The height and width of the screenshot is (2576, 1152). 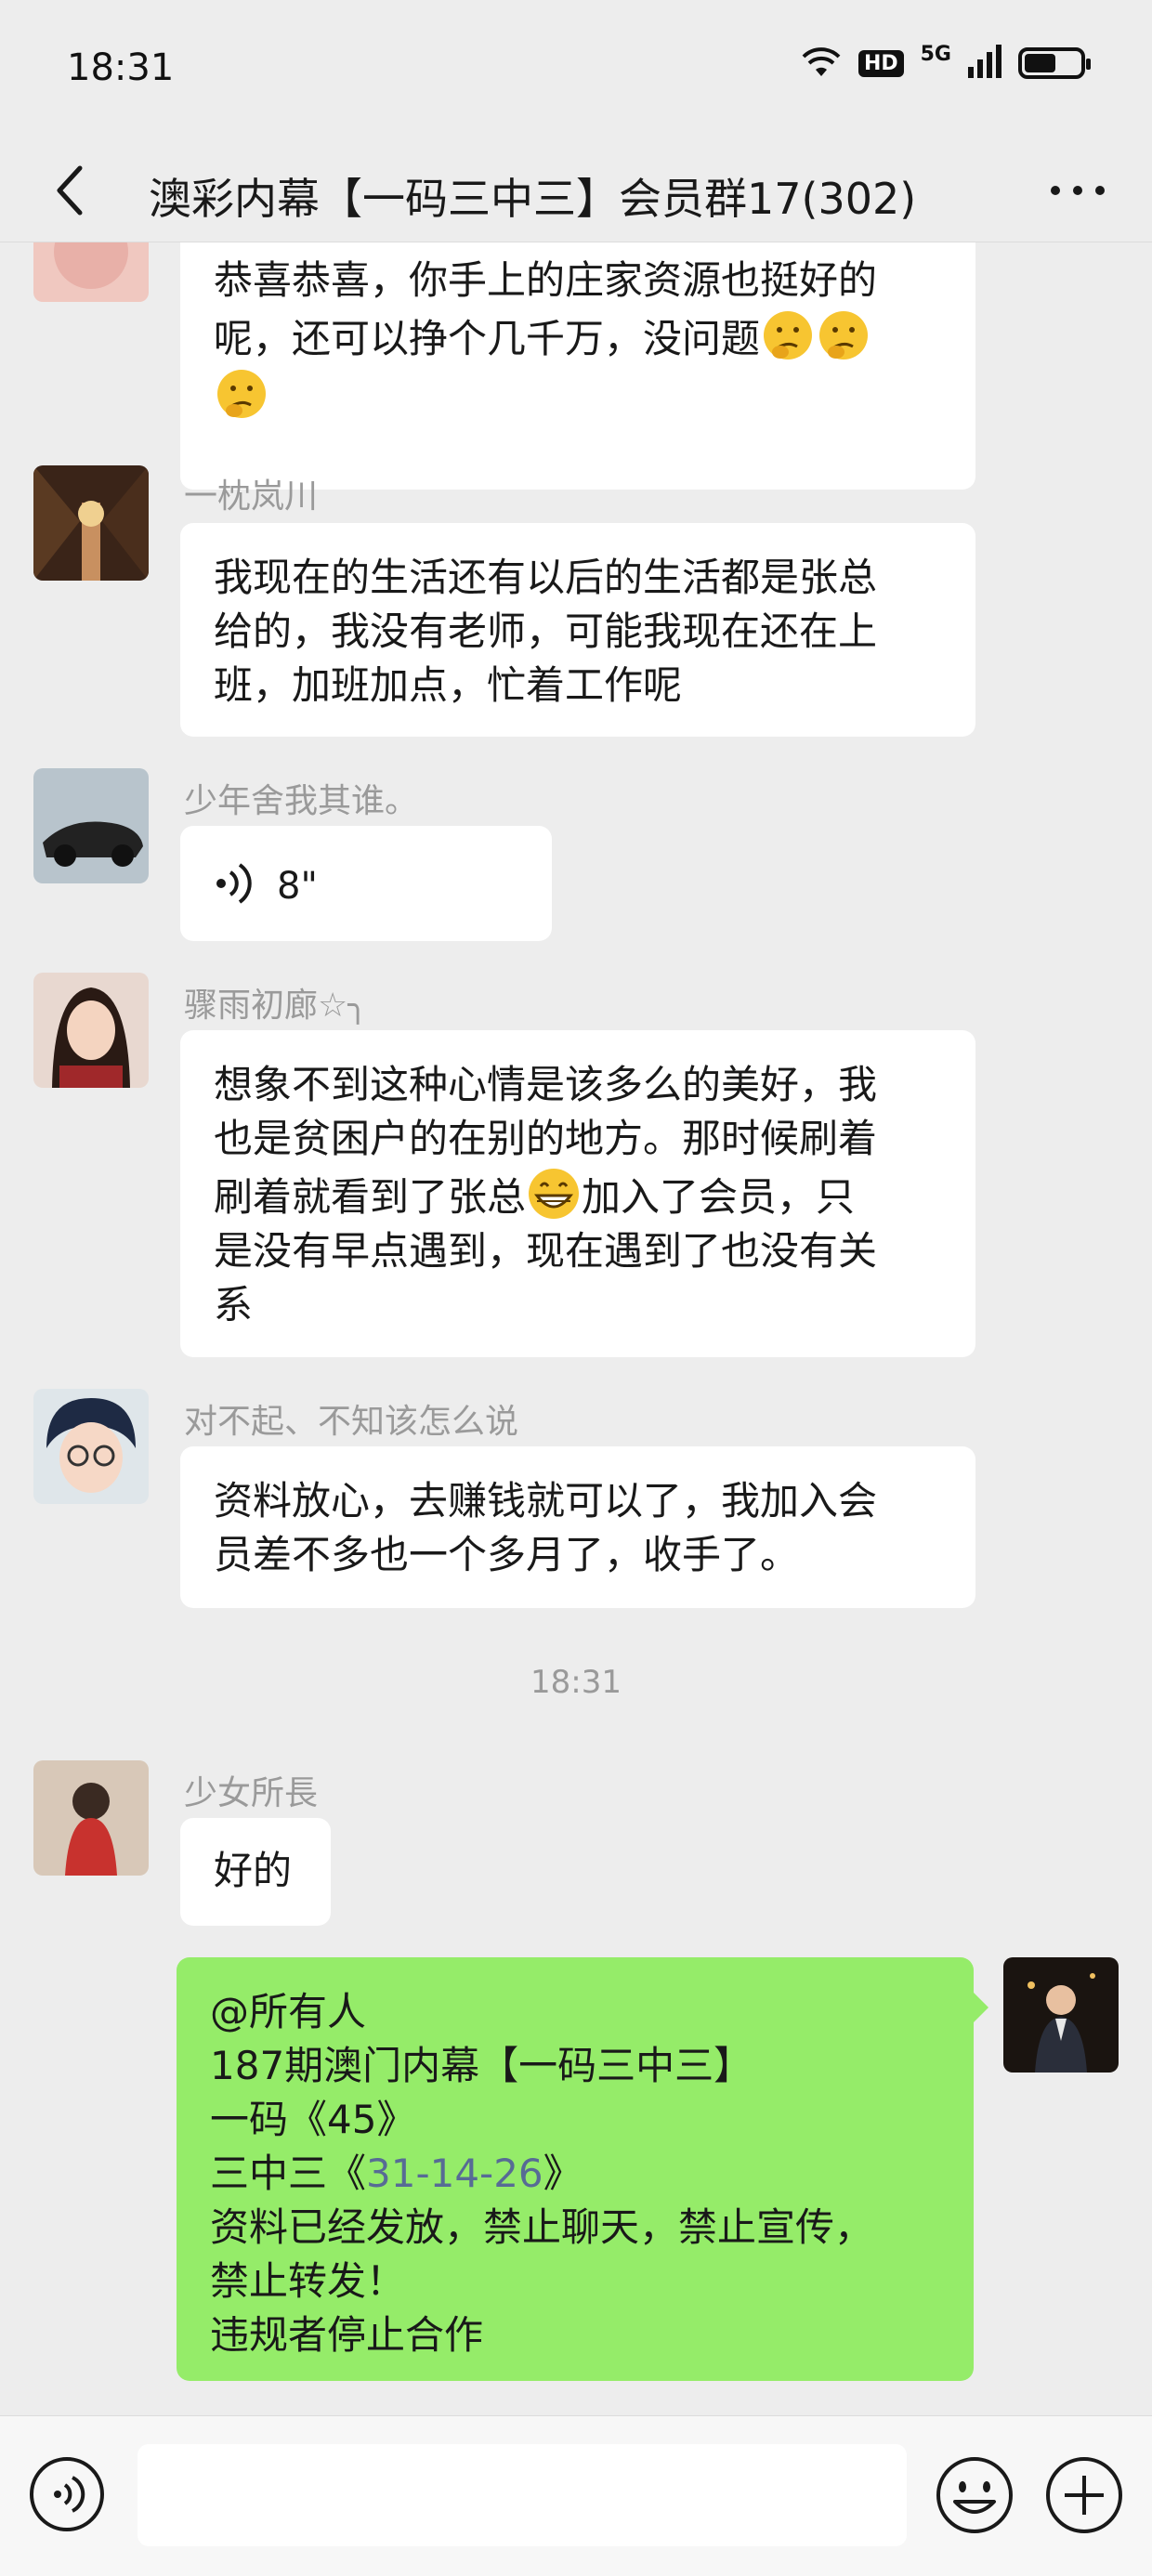 I want to click on message-line: 三中三《31-14-26》, so click(x=396, y=2173).